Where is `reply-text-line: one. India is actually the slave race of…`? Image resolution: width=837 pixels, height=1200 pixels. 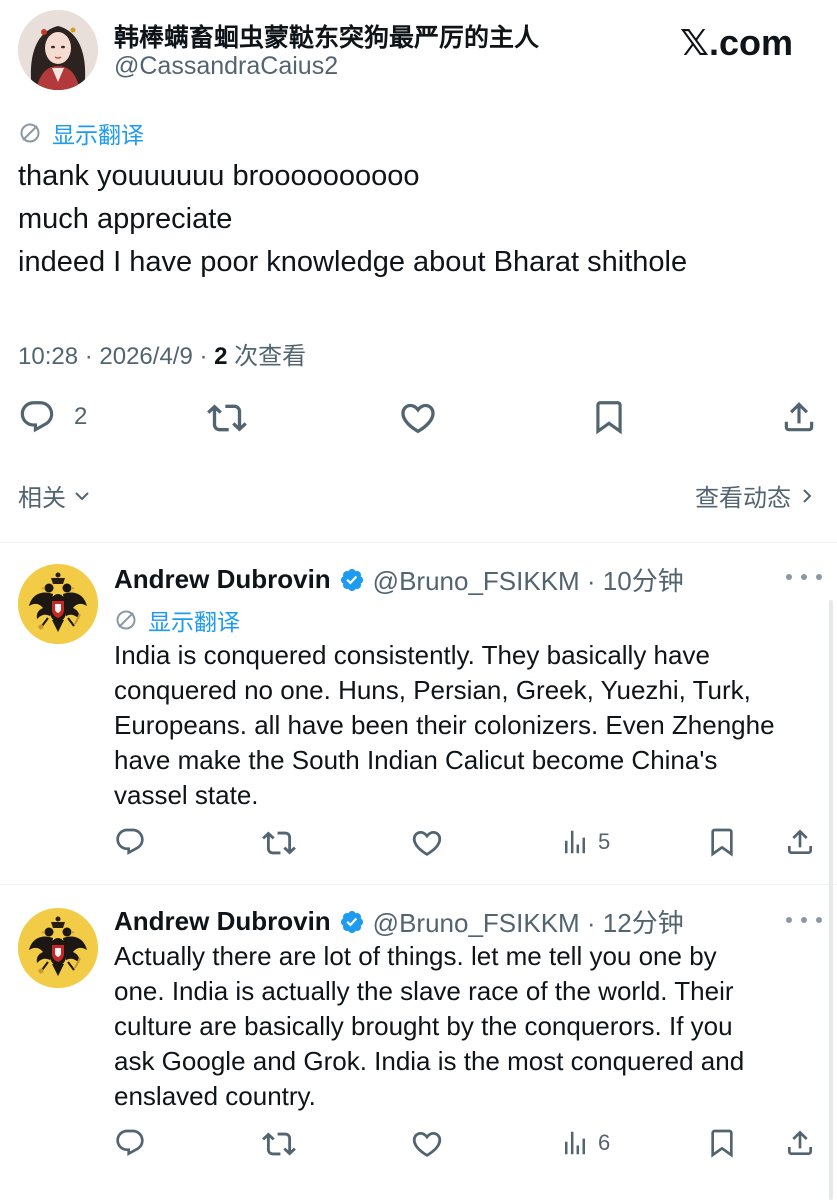
reply-text-line: one. India is actually the slave race of… is located at coordinates (424, 991).